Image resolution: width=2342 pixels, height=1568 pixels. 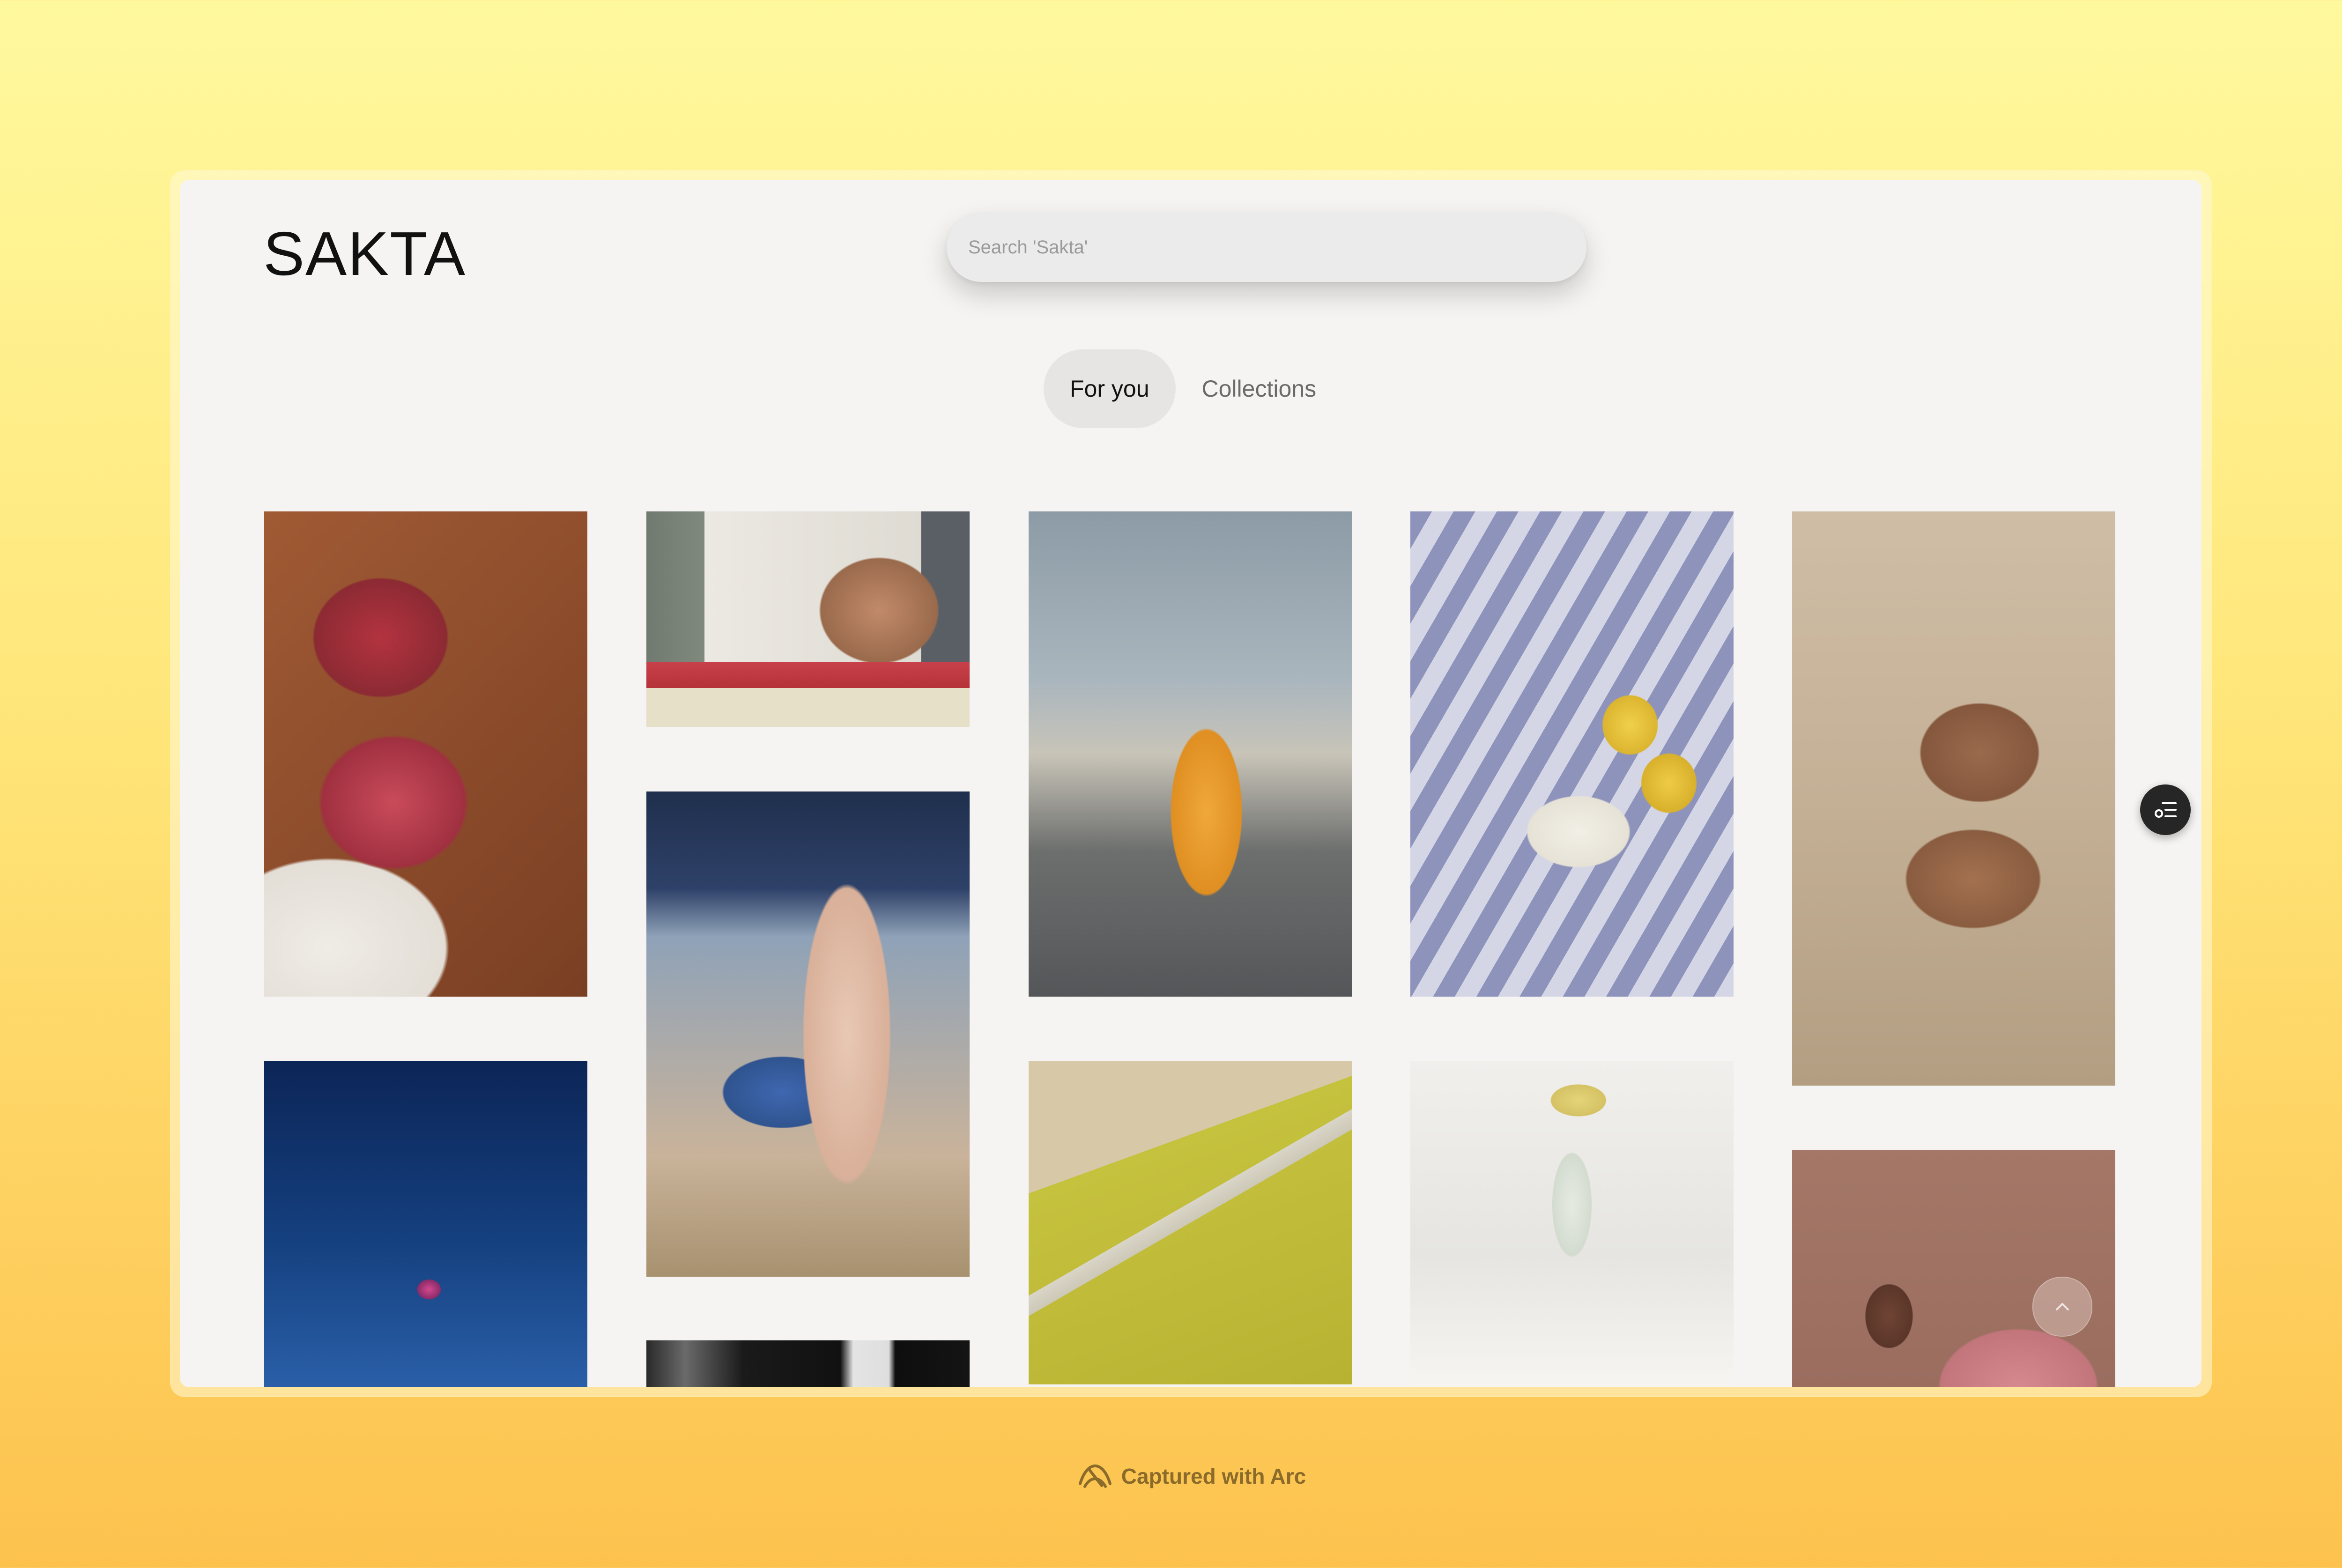 I want to click on photo-tile-ice-cream, so click(x=808, y=619).